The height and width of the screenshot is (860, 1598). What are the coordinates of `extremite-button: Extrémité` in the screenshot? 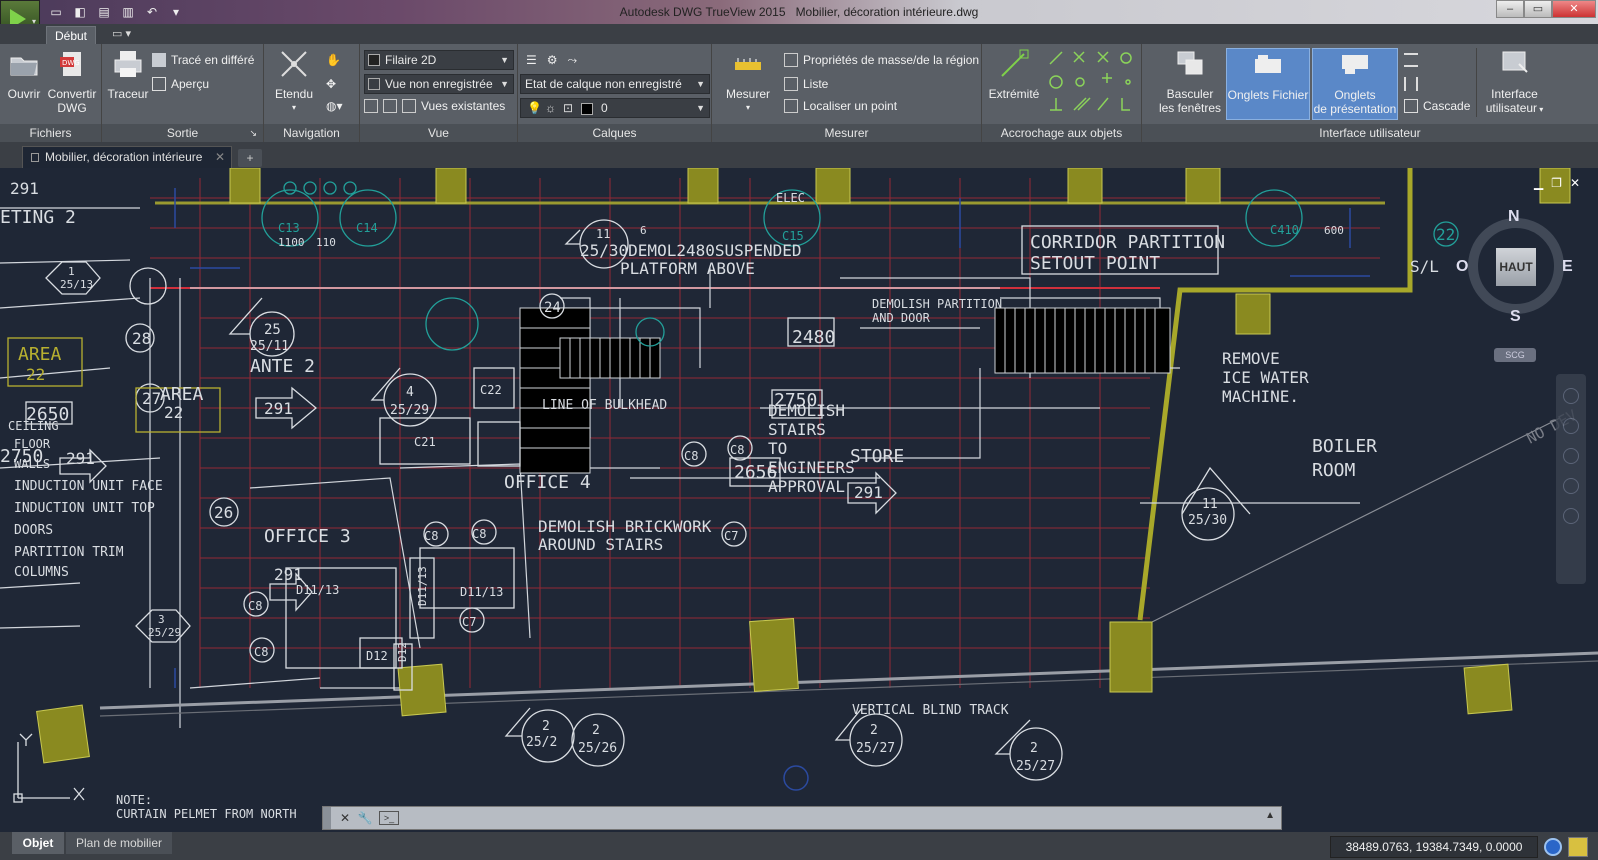 It's located at (1014, 74).